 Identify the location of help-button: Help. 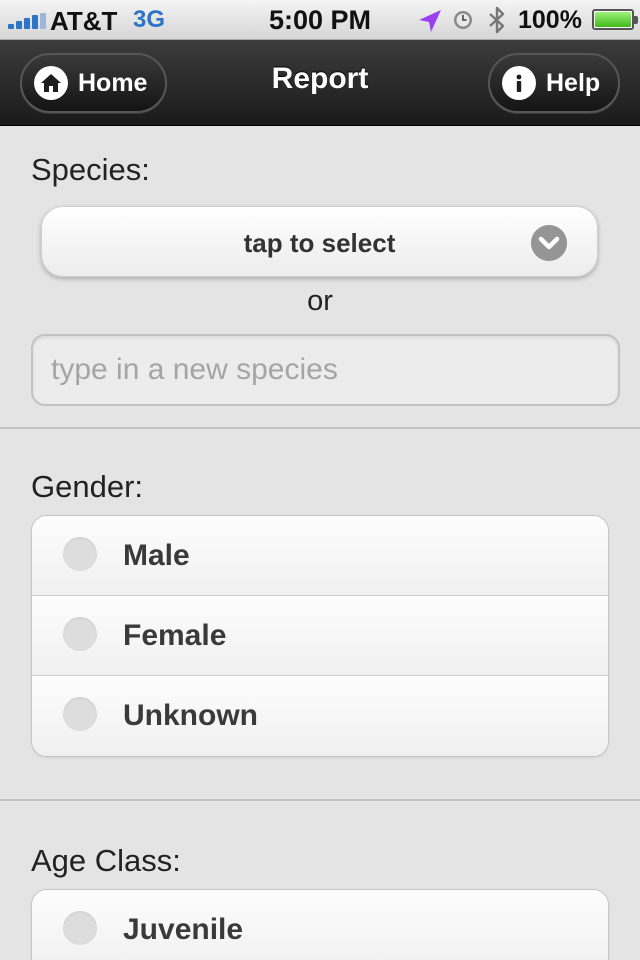
(554, 83).